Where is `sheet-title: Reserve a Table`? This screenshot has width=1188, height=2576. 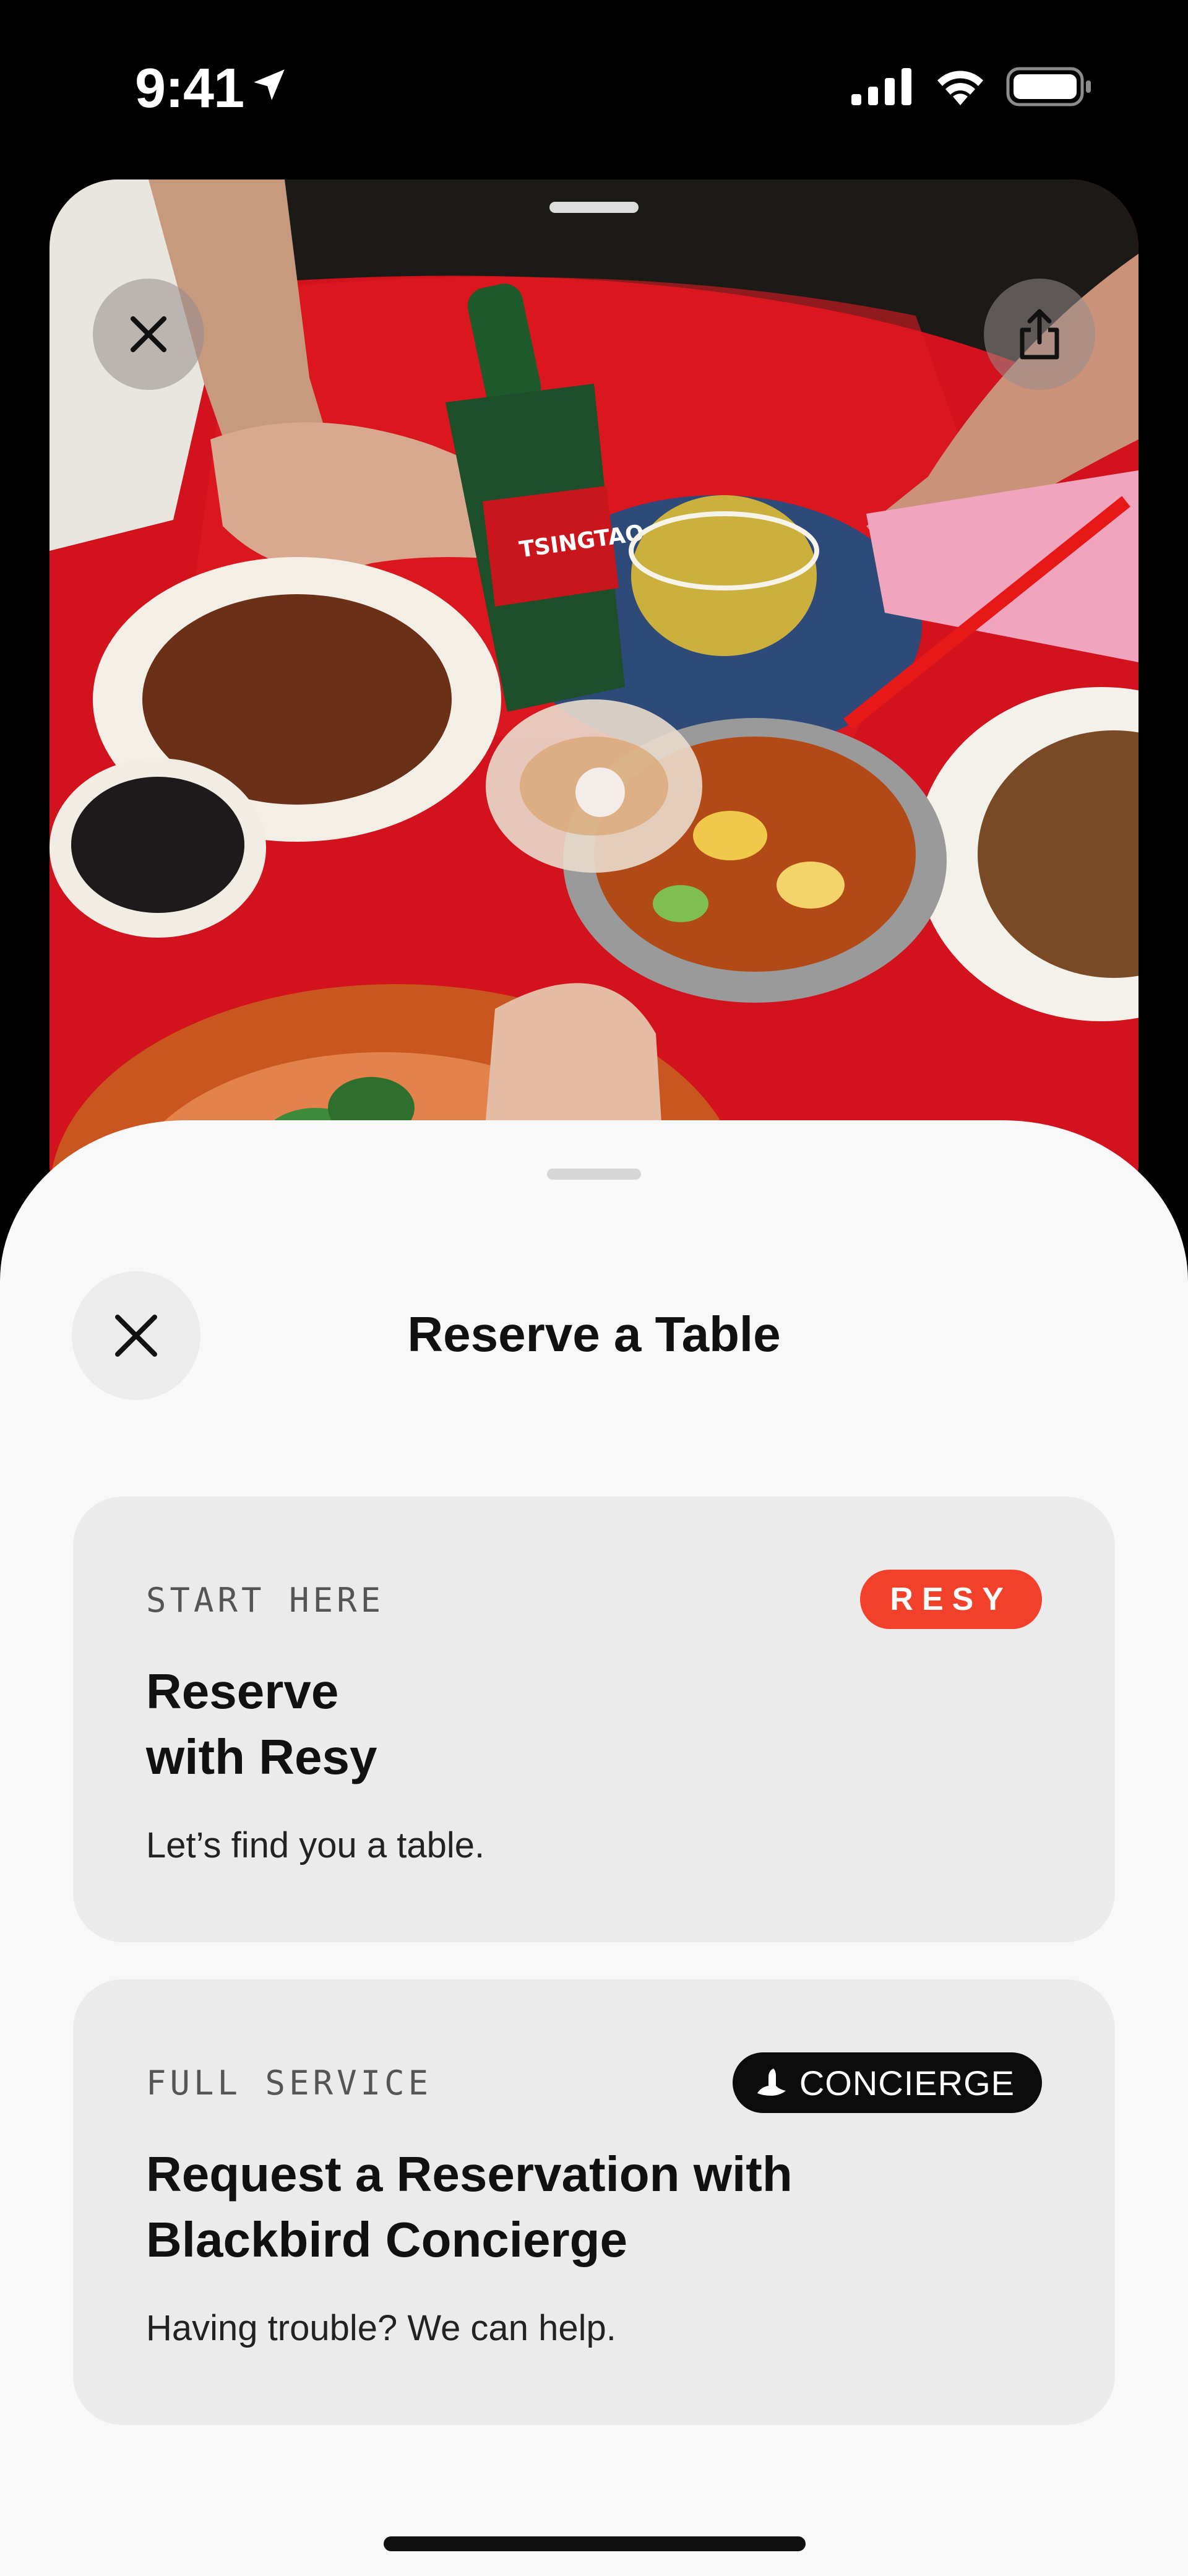 sheet-title: Reserve a Table is located at coordinates (594, 1334).